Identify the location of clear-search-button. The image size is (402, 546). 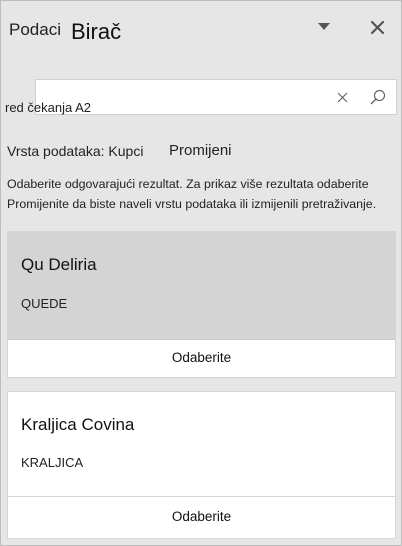
(342, 97).